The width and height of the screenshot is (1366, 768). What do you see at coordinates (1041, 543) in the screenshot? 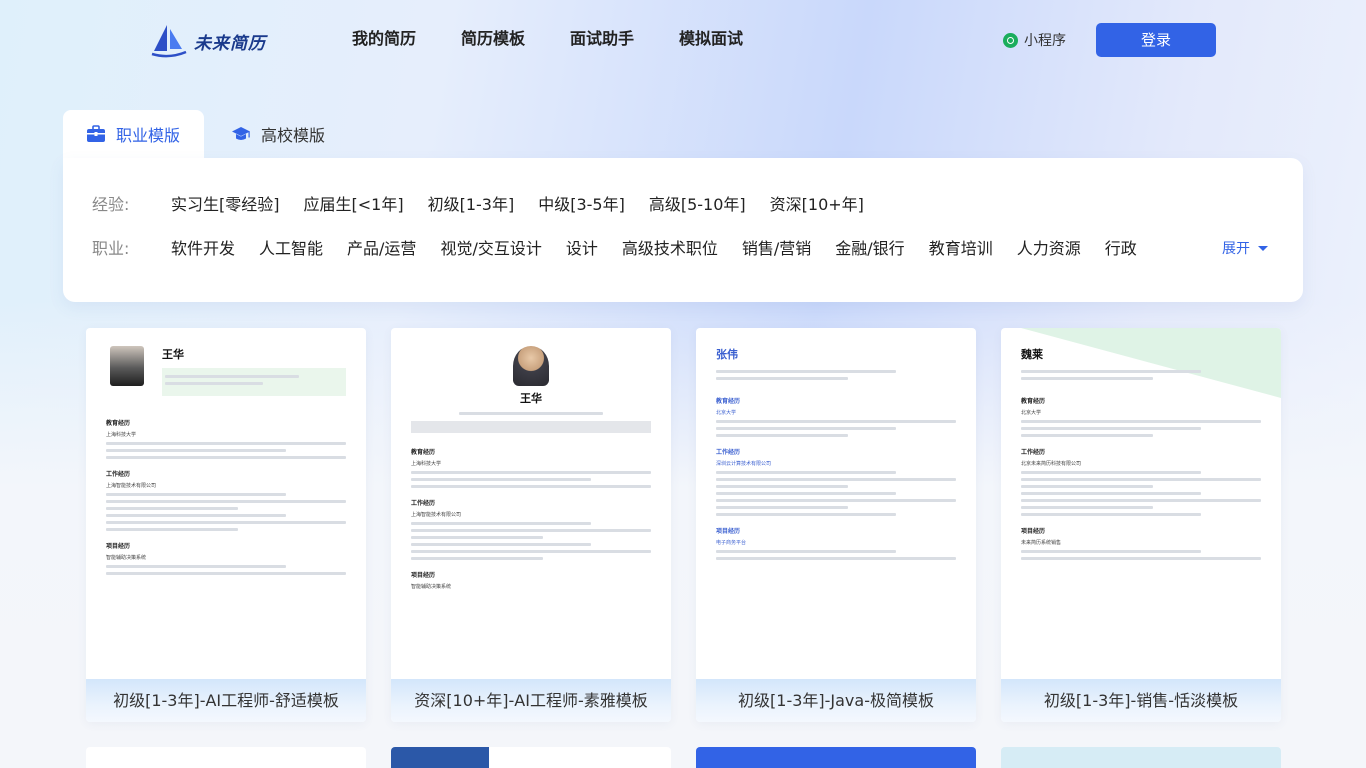
I see `resume-project: 未来简历系统销售` at bounding box center [1041, 543].